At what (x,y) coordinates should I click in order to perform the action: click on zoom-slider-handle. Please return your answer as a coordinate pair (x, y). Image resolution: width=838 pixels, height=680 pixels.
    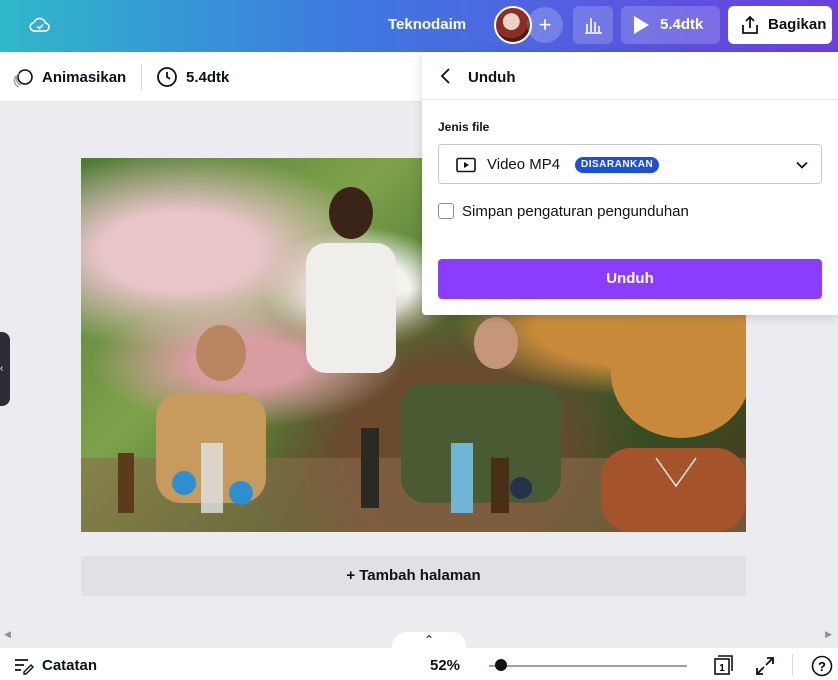
    Looking at the image, I should click on (500, 665).